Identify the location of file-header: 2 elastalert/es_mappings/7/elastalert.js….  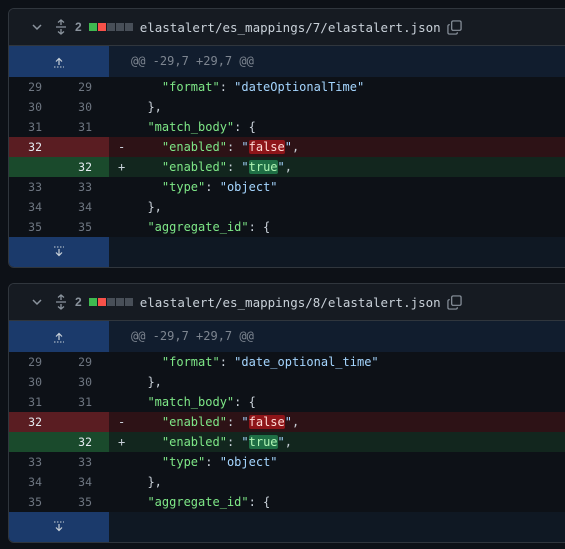
(287, 27).